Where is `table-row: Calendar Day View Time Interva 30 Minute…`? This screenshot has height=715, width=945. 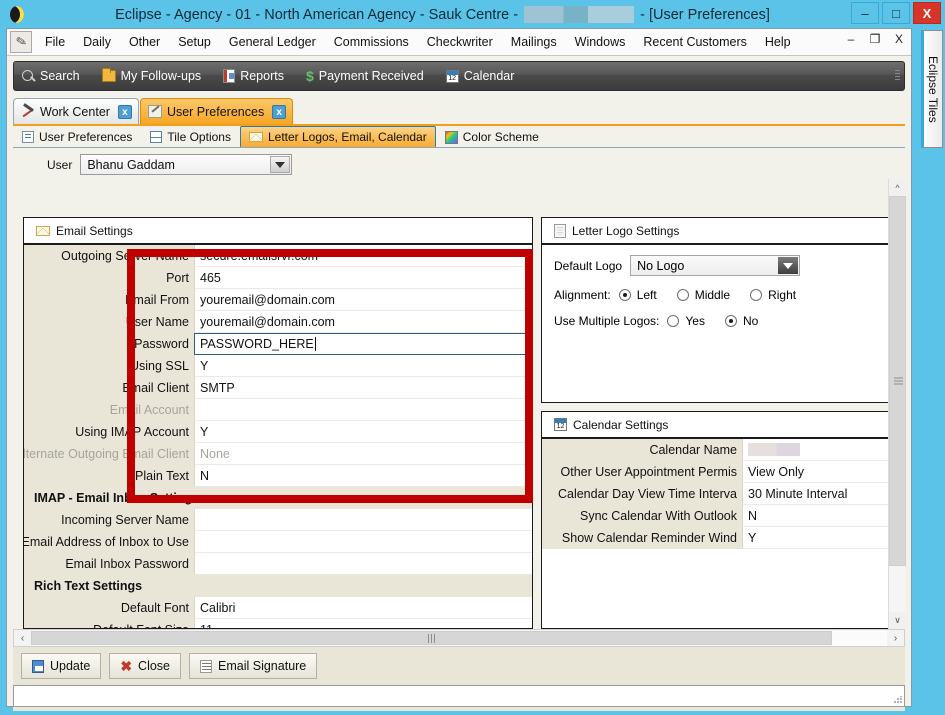
table-row: Calendar Day View Time Interva 30 Minute… is located at coordinates (721, 494).